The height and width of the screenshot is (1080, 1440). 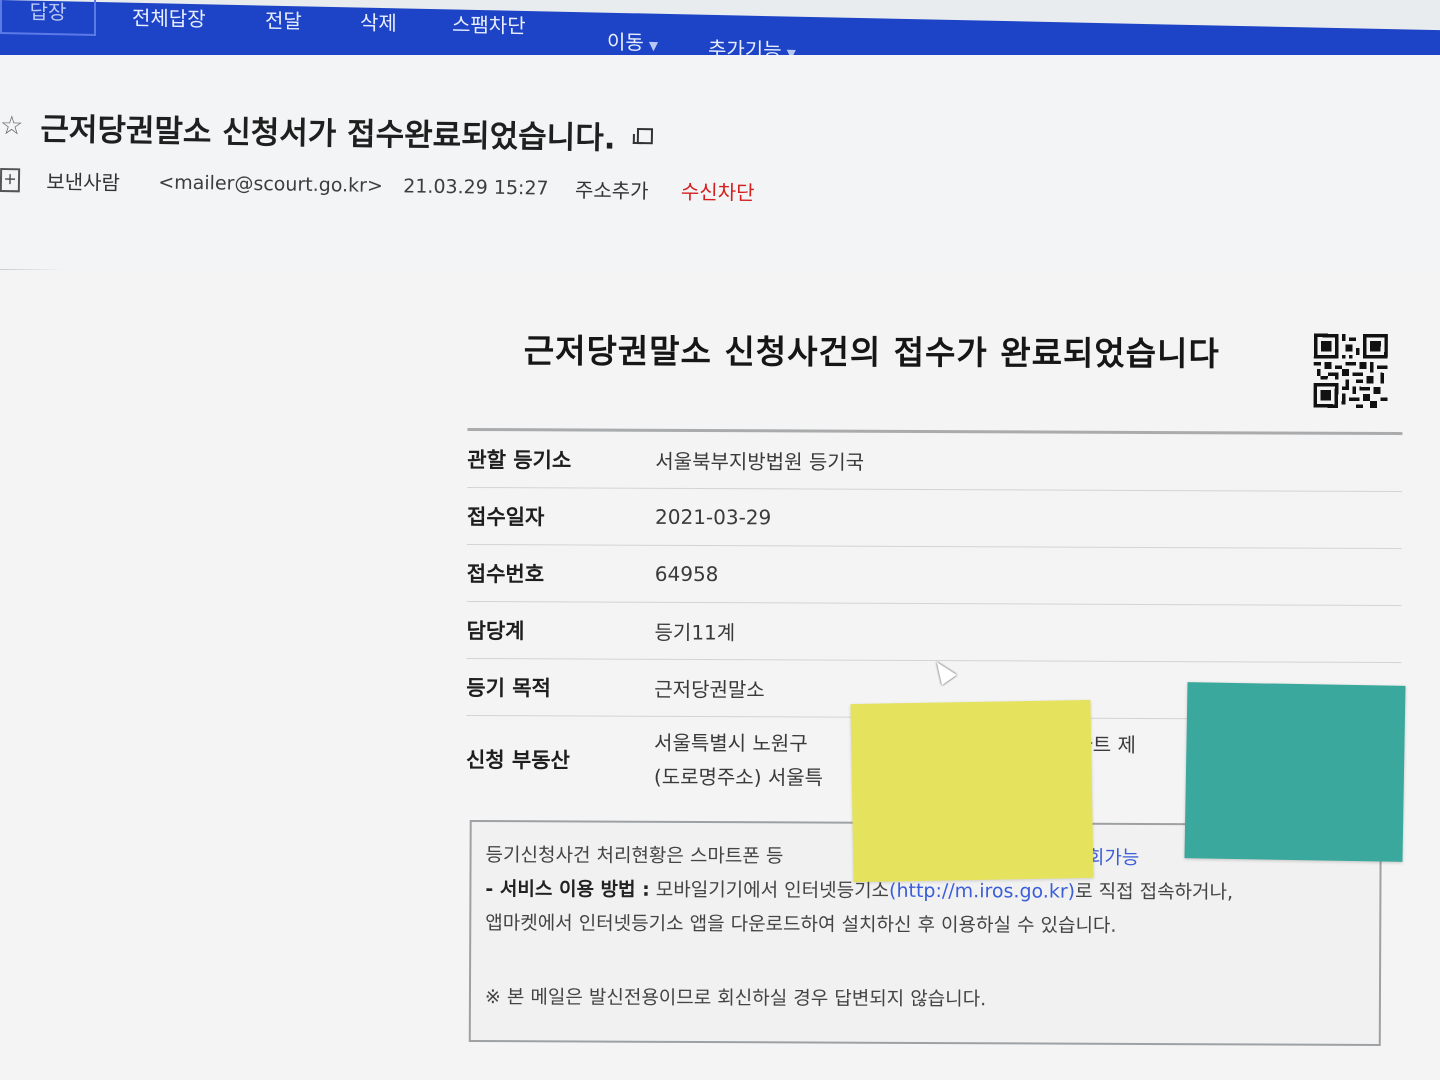 I want to click on property-address-start: 서울특별시 노원구, so click(x=731, y=743).